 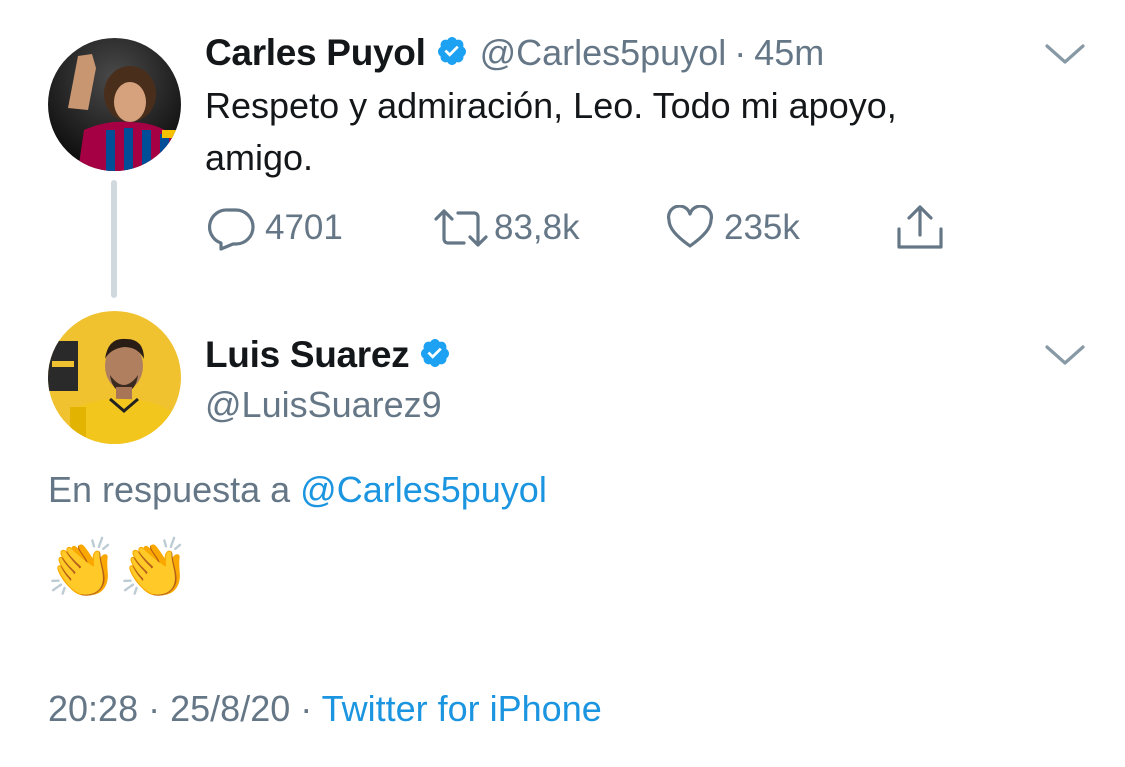 What do you see at coordinates (232, 228) in the screenshot?
I see `reply-icon` at bounding box center [232, 228].